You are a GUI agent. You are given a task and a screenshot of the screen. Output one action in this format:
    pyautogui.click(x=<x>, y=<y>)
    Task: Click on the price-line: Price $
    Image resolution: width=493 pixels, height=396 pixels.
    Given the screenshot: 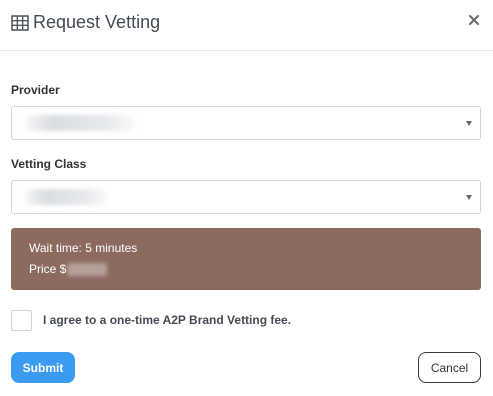 What is the action you would take?
    pyautogui.click(x=68, y=269)
    